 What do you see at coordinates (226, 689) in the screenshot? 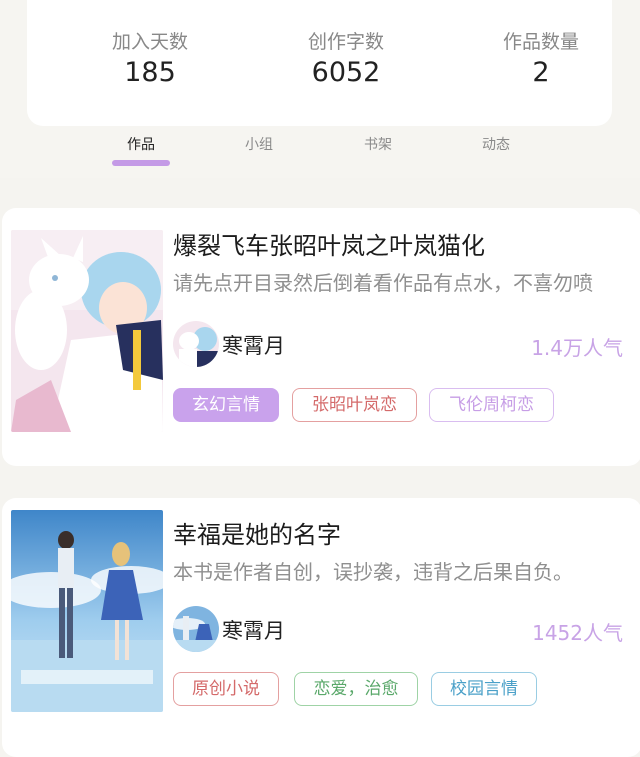
I see `tag-chip: 原创小说` at bounding box center [226, 689].